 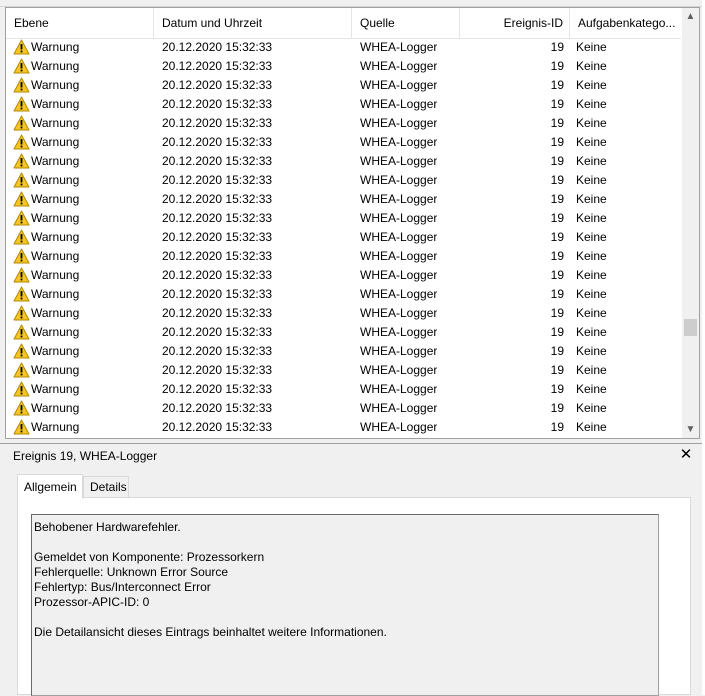 I want to click on scroll-up-arrow-icon: ▲, so click(x=690, y=16).